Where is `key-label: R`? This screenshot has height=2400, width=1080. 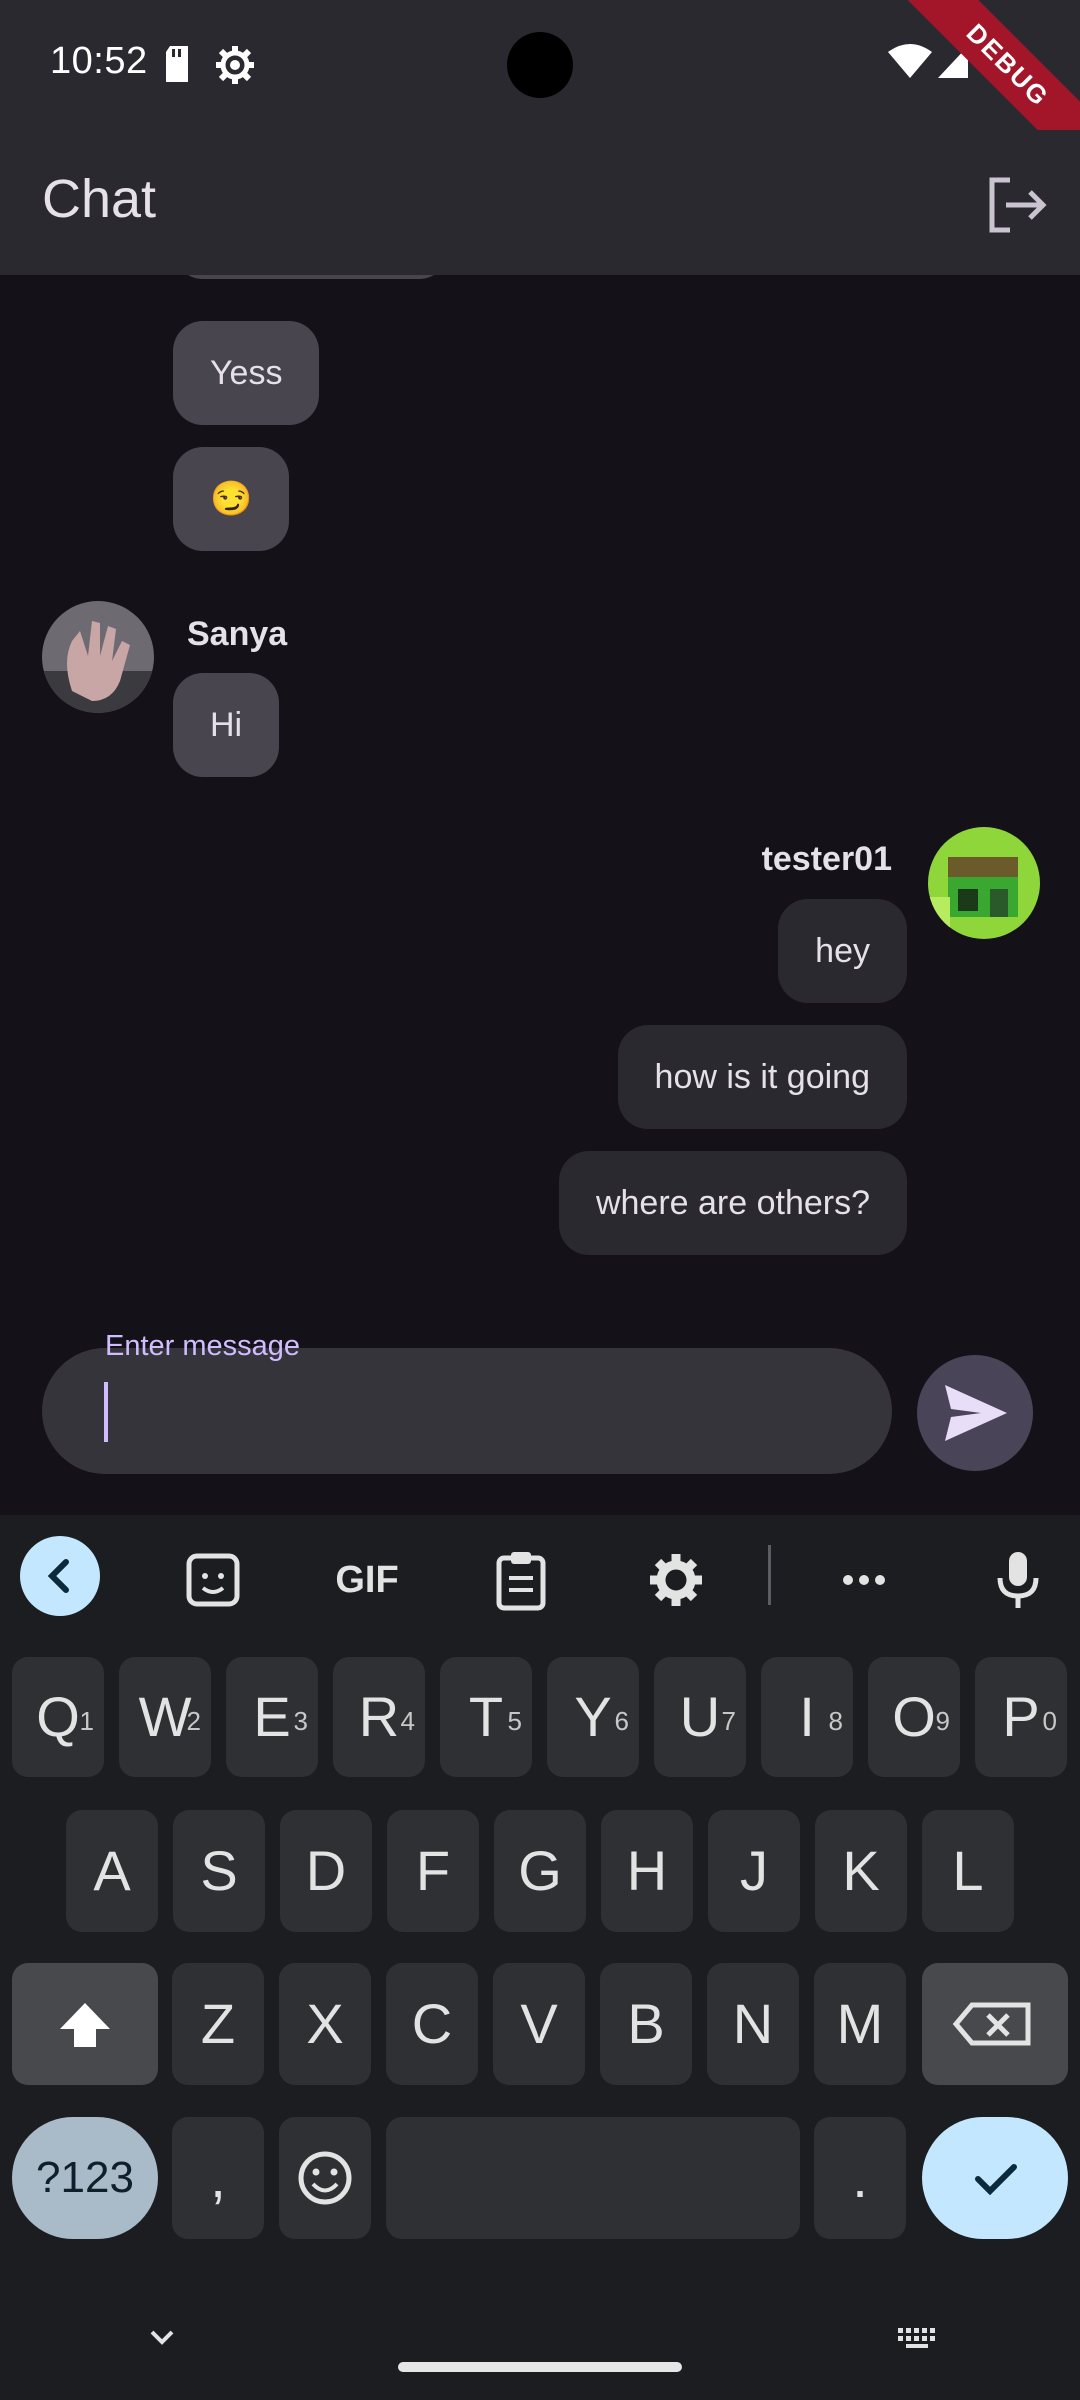 key-label: R is located at coordinates (379, 1716).